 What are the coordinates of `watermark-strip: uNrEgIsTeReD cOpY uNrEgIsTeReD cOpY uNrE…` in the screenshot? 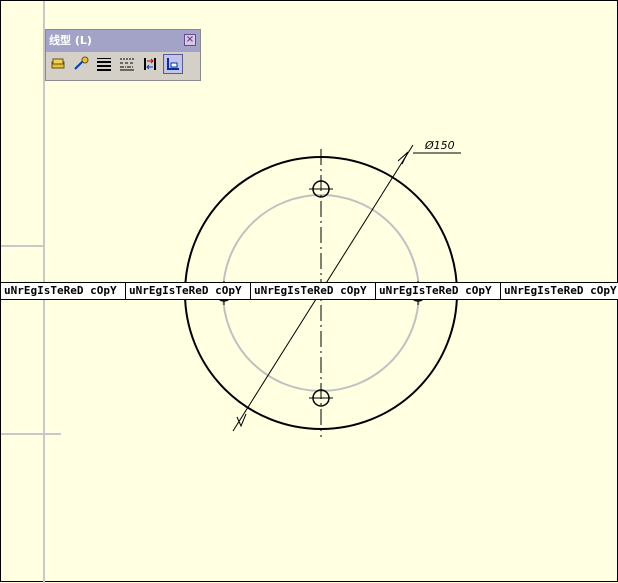 It's located at (309, 291).